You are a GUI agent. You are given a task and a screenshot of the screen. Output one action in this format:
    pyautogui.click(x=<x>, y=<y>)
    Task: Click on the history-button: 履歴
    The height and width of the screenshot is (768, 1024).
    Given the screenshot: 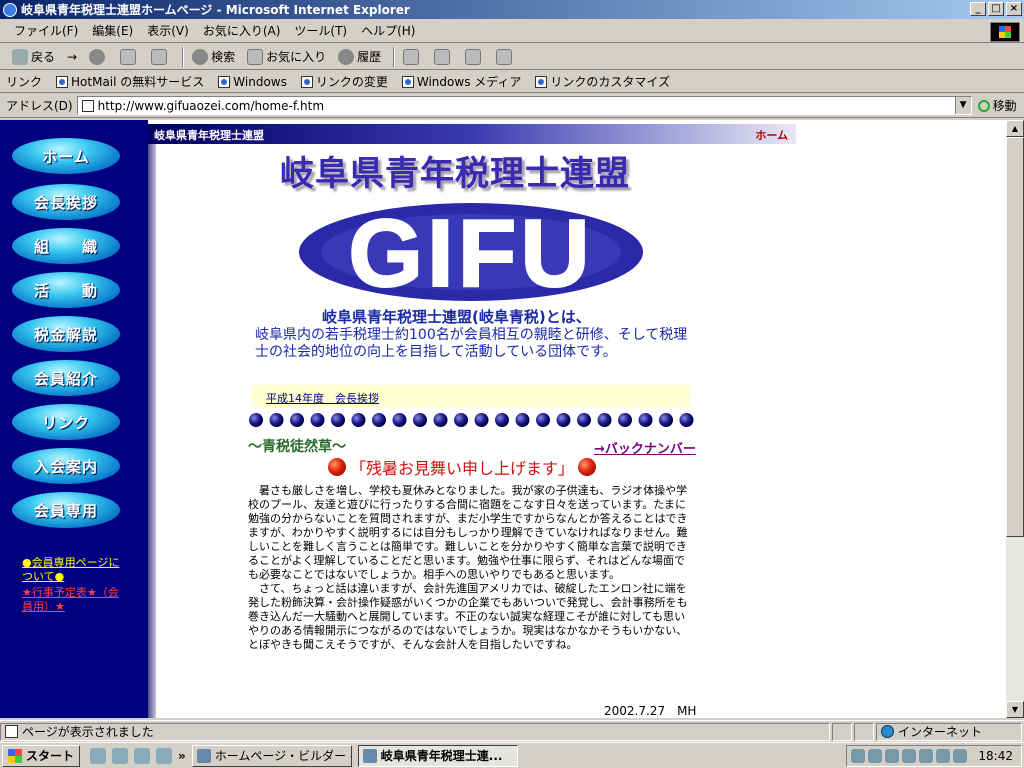 What is the action you would take?
    pyautogui.click(x=359, y=56)
    